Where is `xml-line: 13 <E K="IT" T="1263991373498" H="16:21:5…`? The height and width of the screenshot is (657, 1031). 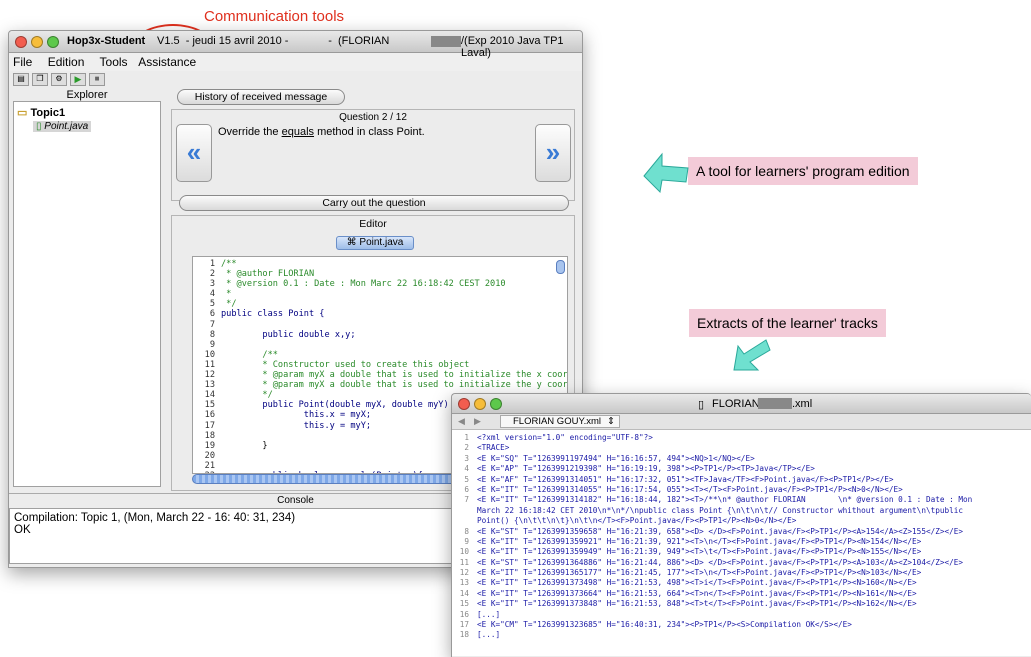
xml-line: 13 <E K="IT" T="1263991373498" H="16:21:5… is located at coordinates (741, 583).